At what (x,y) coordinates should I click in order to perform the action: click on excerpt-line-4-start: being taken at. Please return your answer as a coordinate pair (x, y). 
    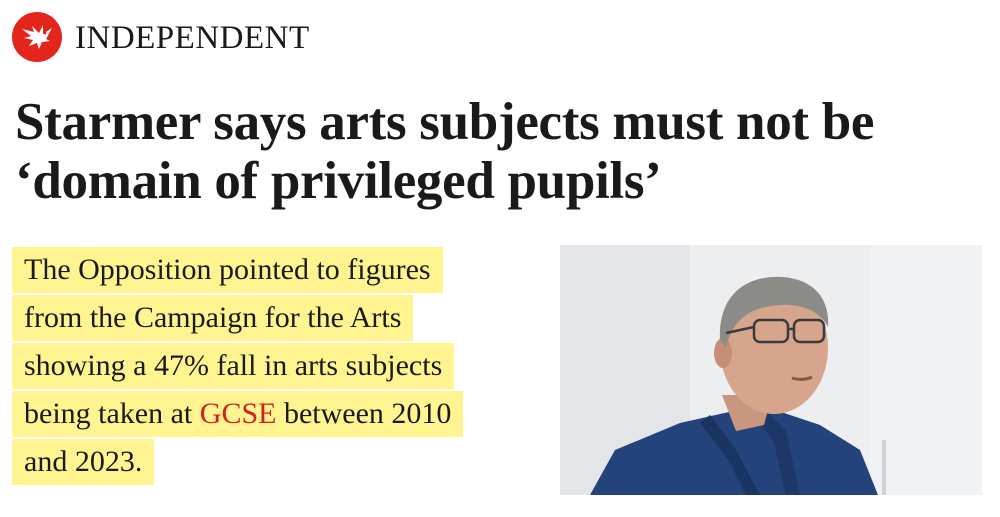
    Looking at the image, I should click on (112, 413).